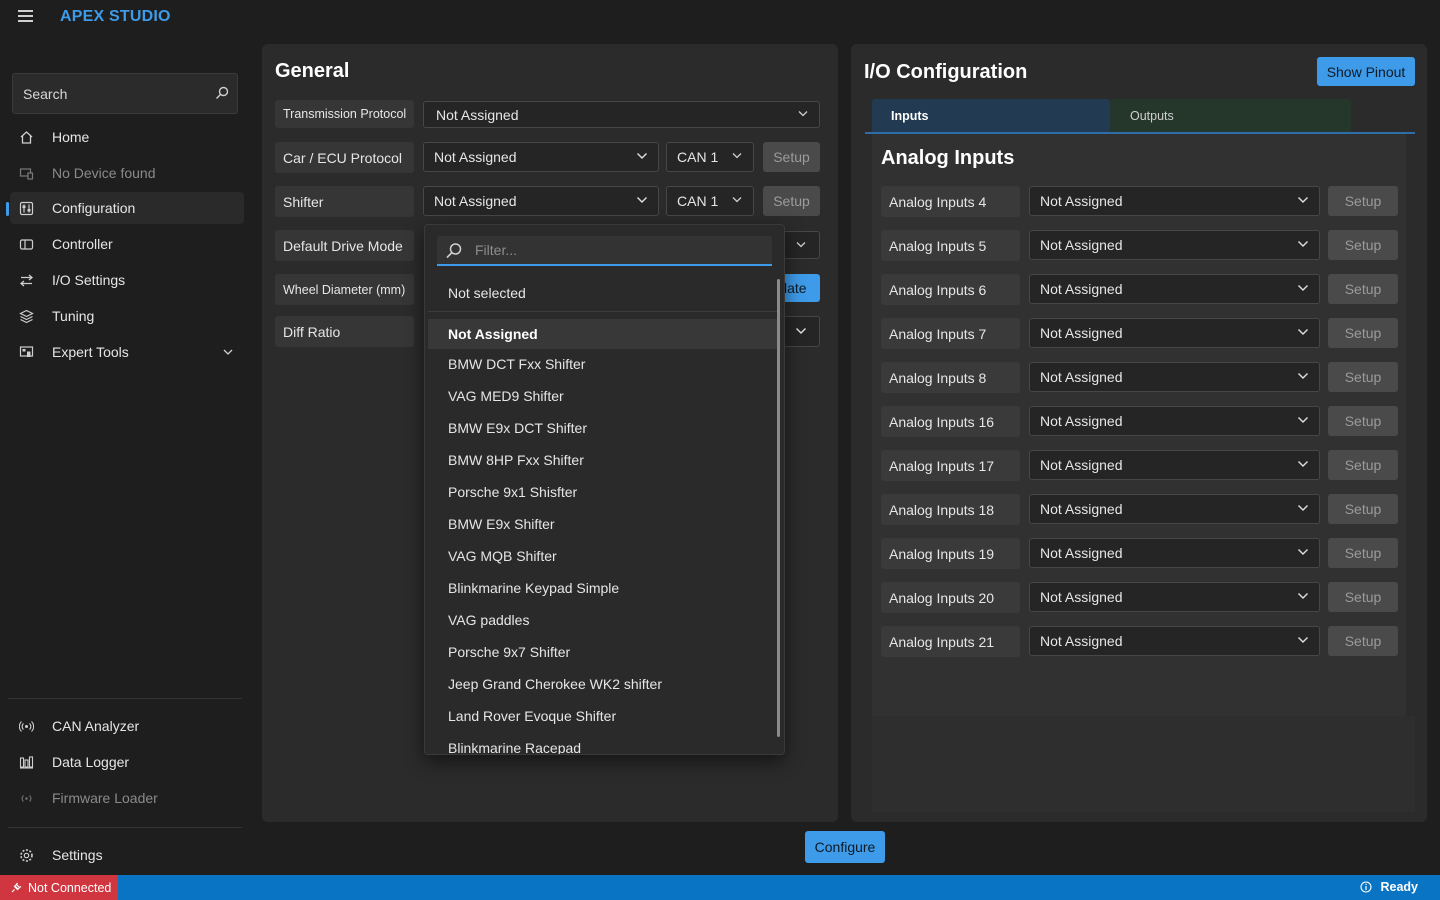  I want to click on sidebar-item-data-logger: Data Logger, so click(127, 762).